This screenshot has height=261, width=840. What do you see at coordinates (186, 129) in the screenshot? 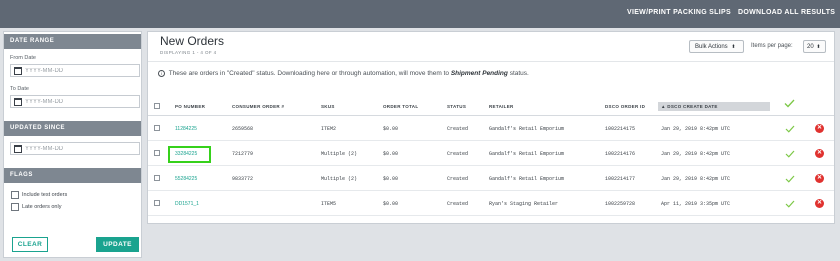
I see `po-number-link: 11284225` at bounding box center [186, 129].